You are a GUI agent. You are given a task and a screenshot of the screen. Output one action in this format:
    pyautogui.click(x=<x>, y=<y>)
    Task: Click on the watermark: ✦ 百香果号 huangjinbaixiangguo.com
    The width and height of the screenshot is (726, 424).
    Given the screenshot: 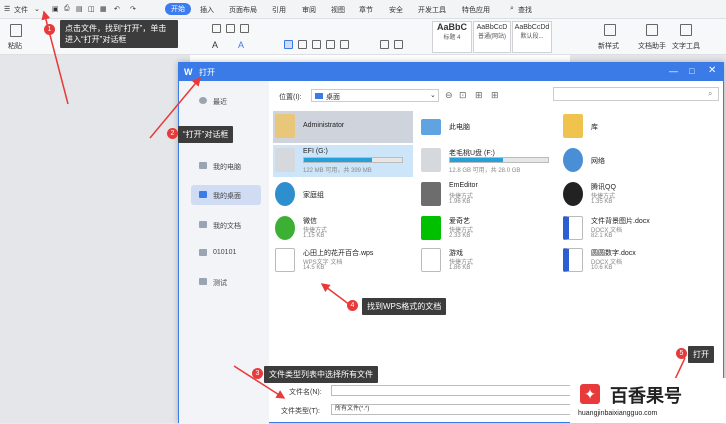 What is the action you would take?
    pyautogui.click(x=648, y=400)
    